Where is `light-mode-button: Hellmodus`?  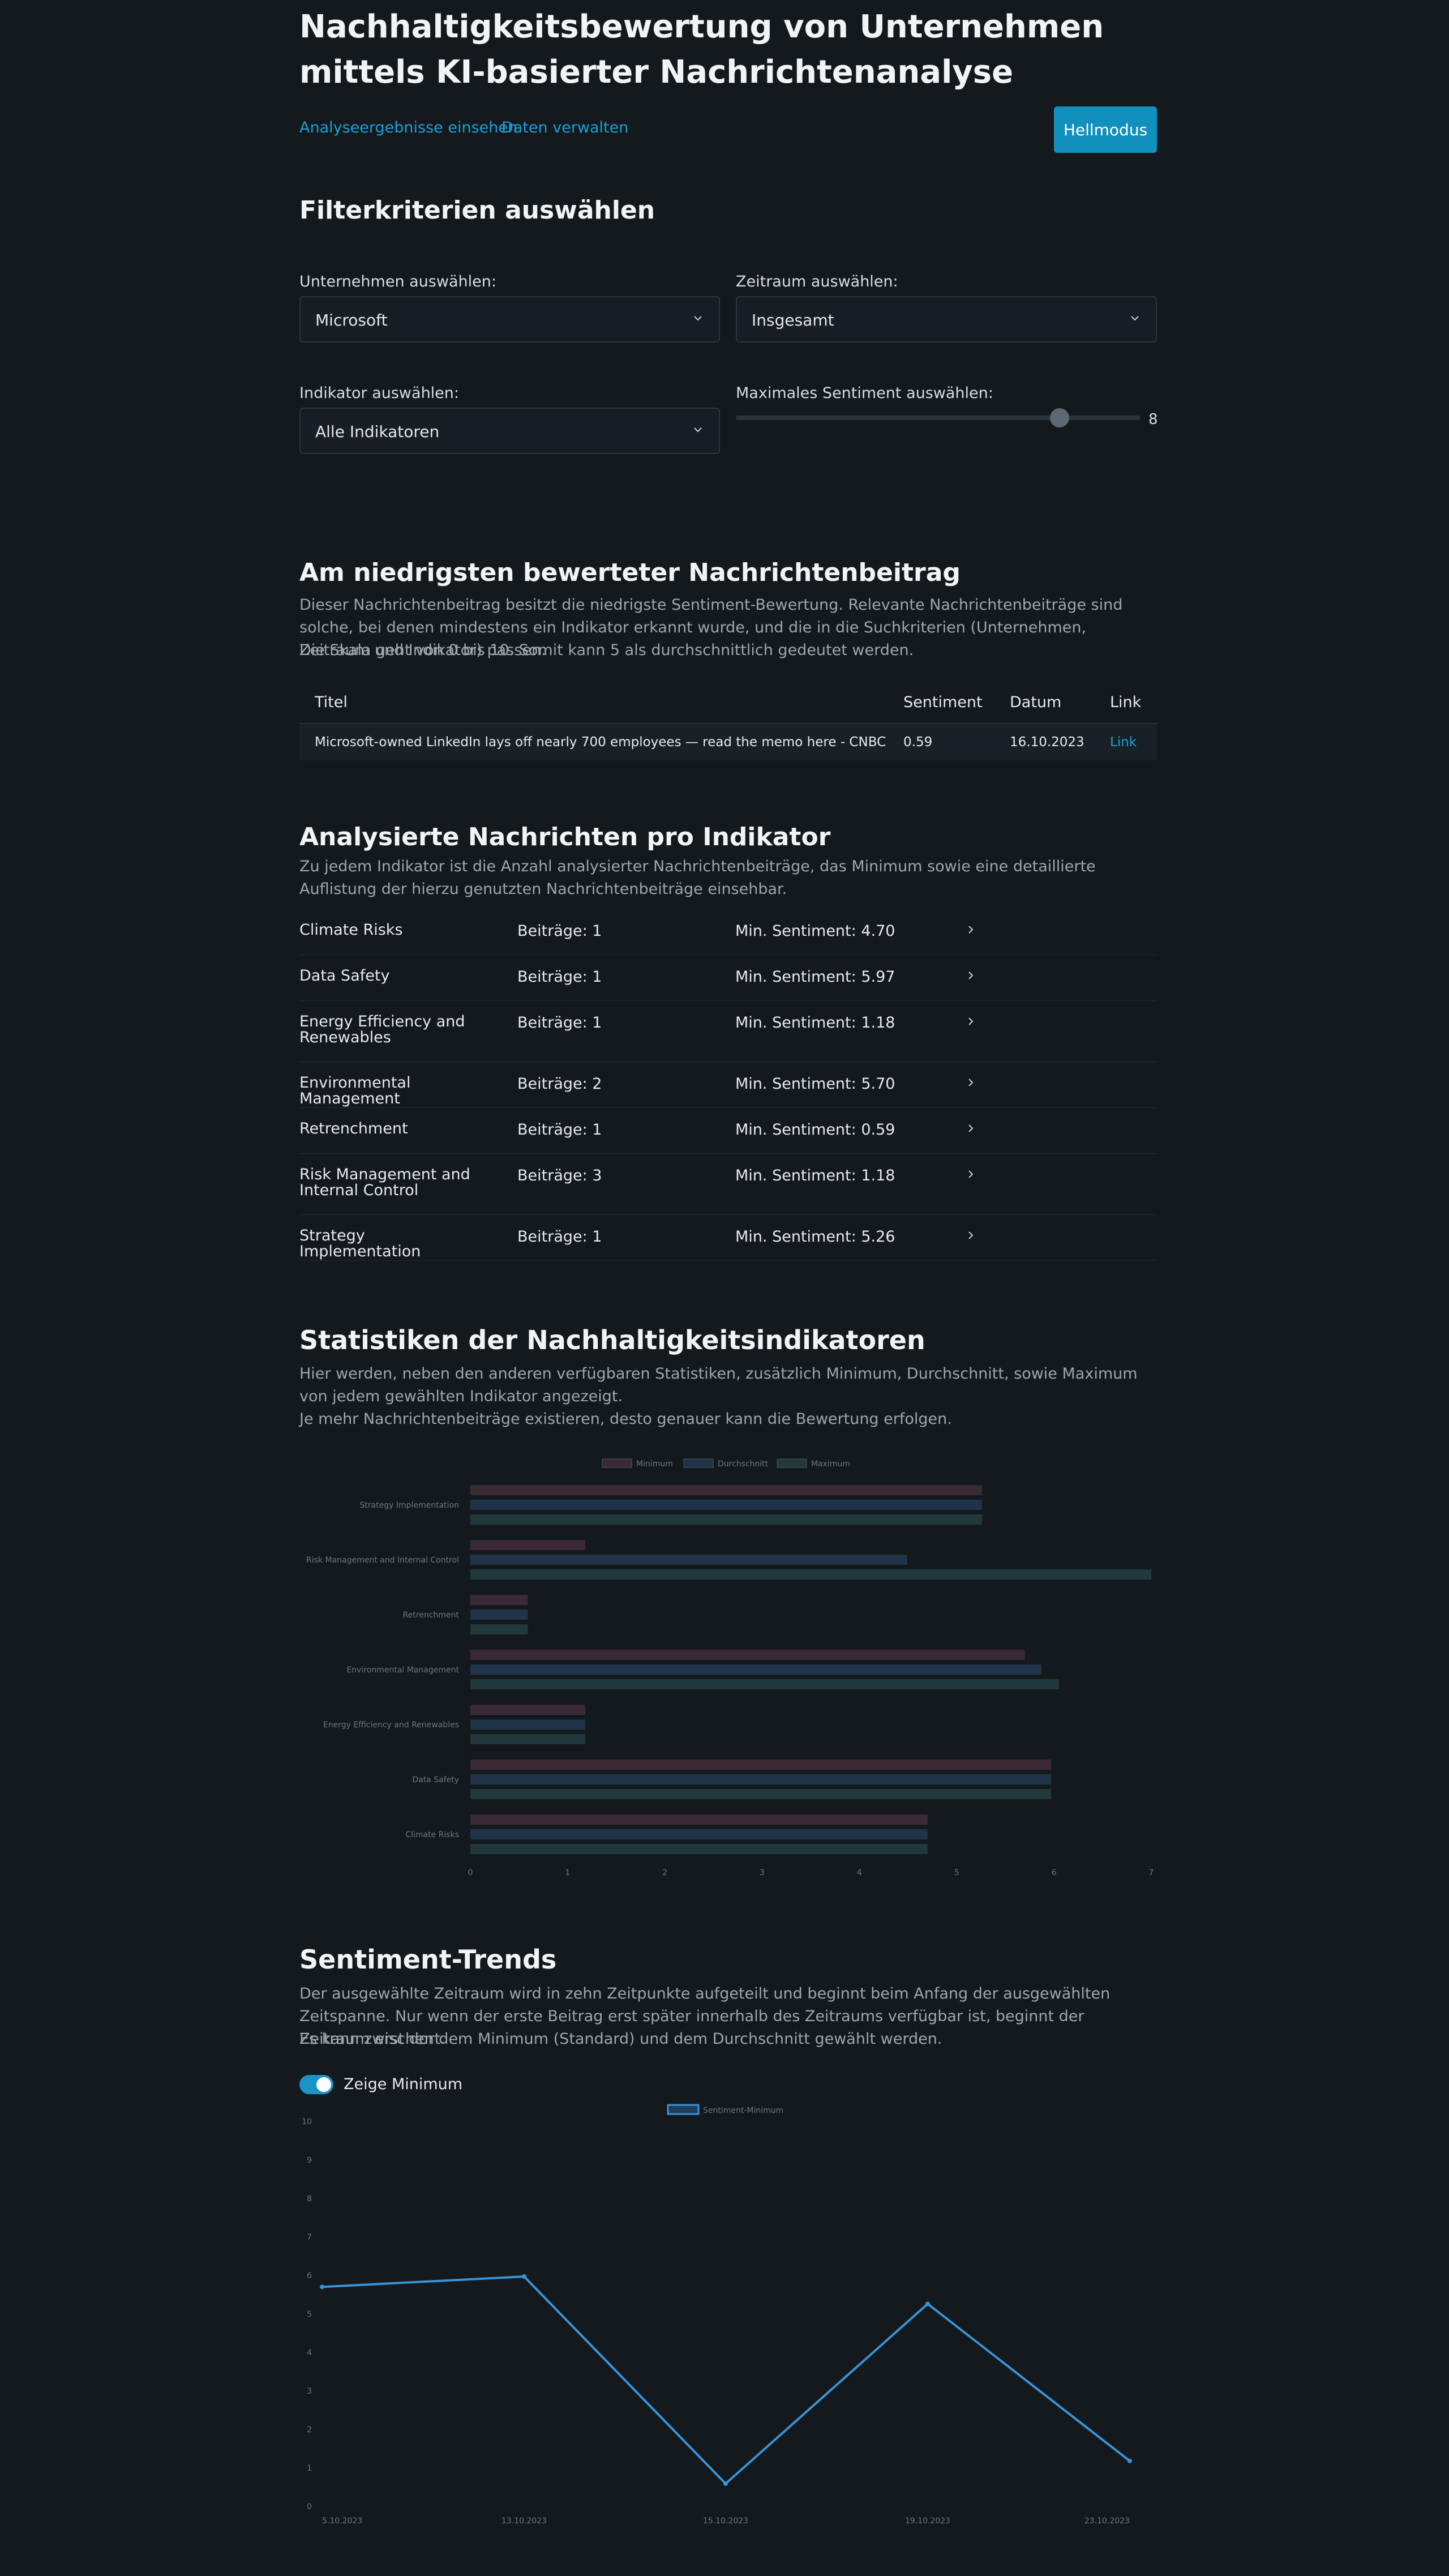 light-mode-button: Hellmodus is located at coordinates (1105, 129).